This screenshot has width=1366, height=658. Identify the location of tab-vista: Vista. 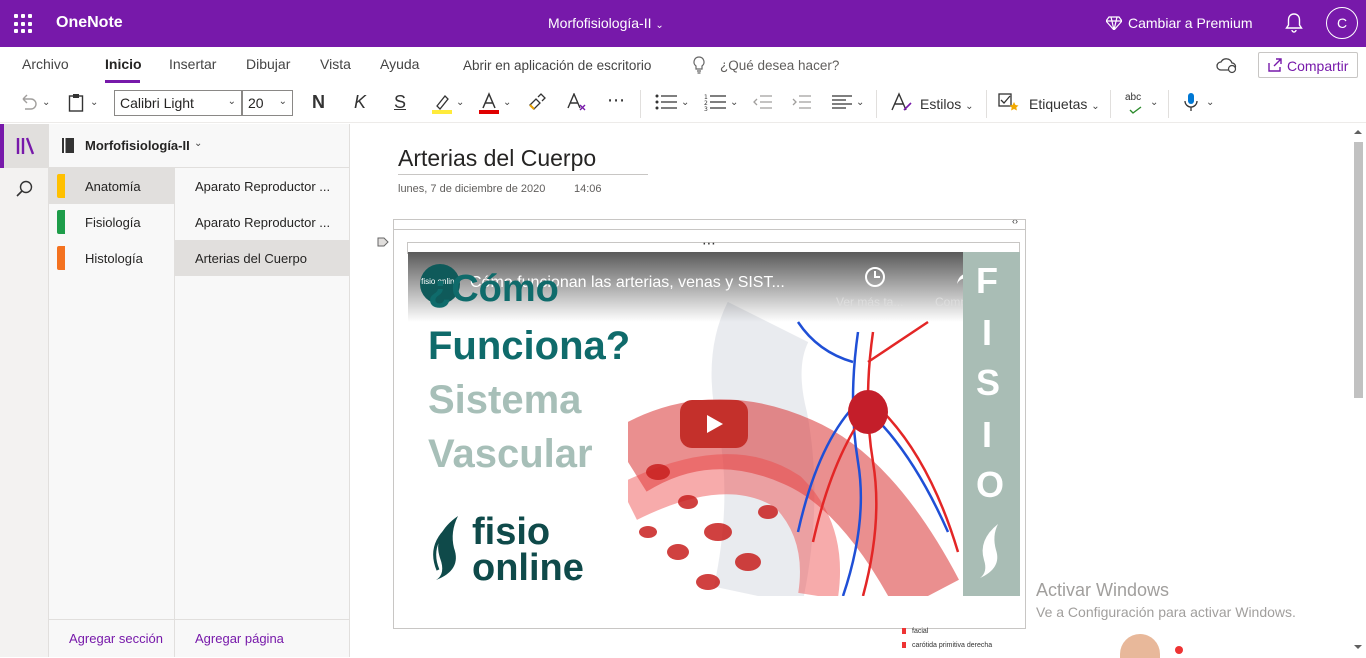
(335, 64).